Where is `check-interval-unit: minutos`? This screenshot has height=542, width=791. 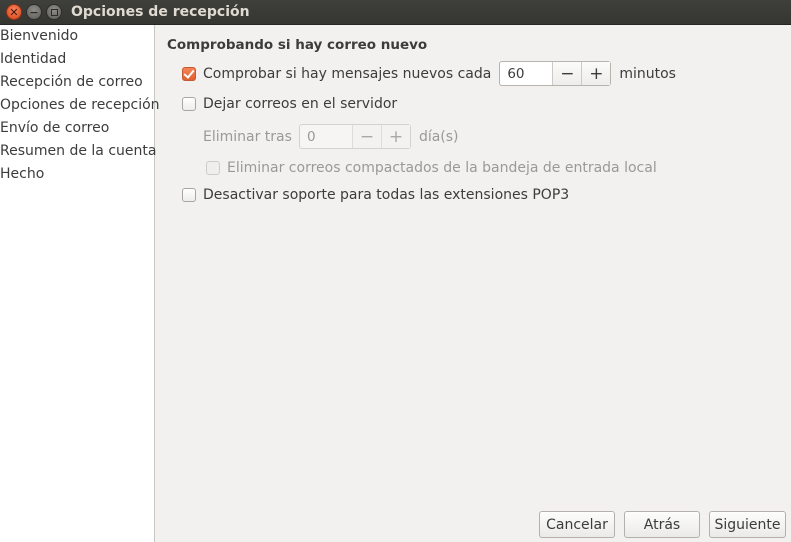
check-interval-unit: minutos is located at coordinates (647, 73).